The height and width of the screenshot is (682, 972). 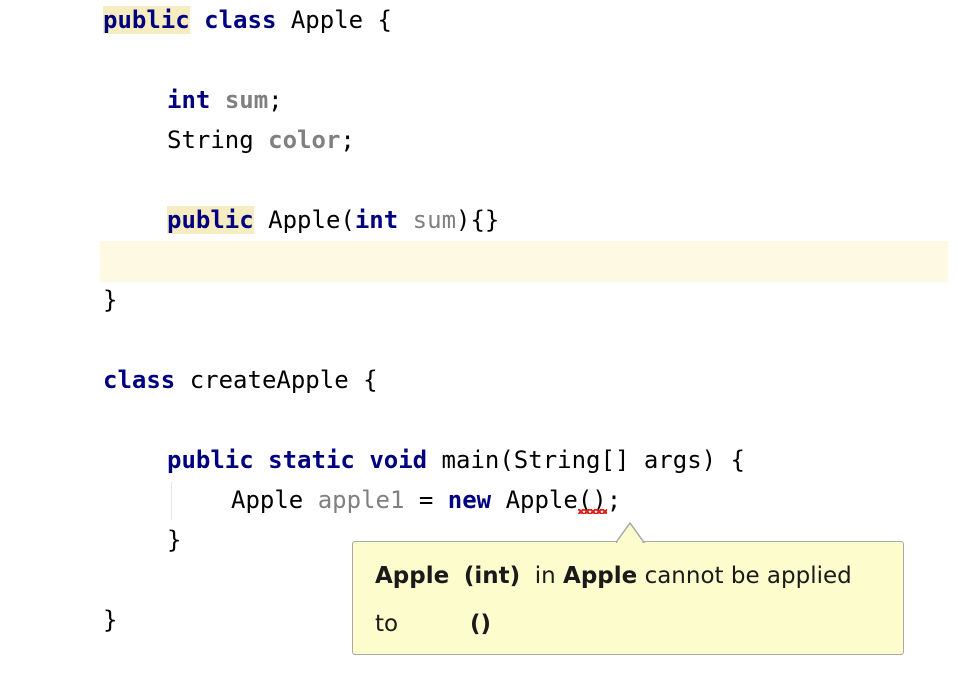 I want to click on constructor-call: Apple, so click(x=534, y=500).